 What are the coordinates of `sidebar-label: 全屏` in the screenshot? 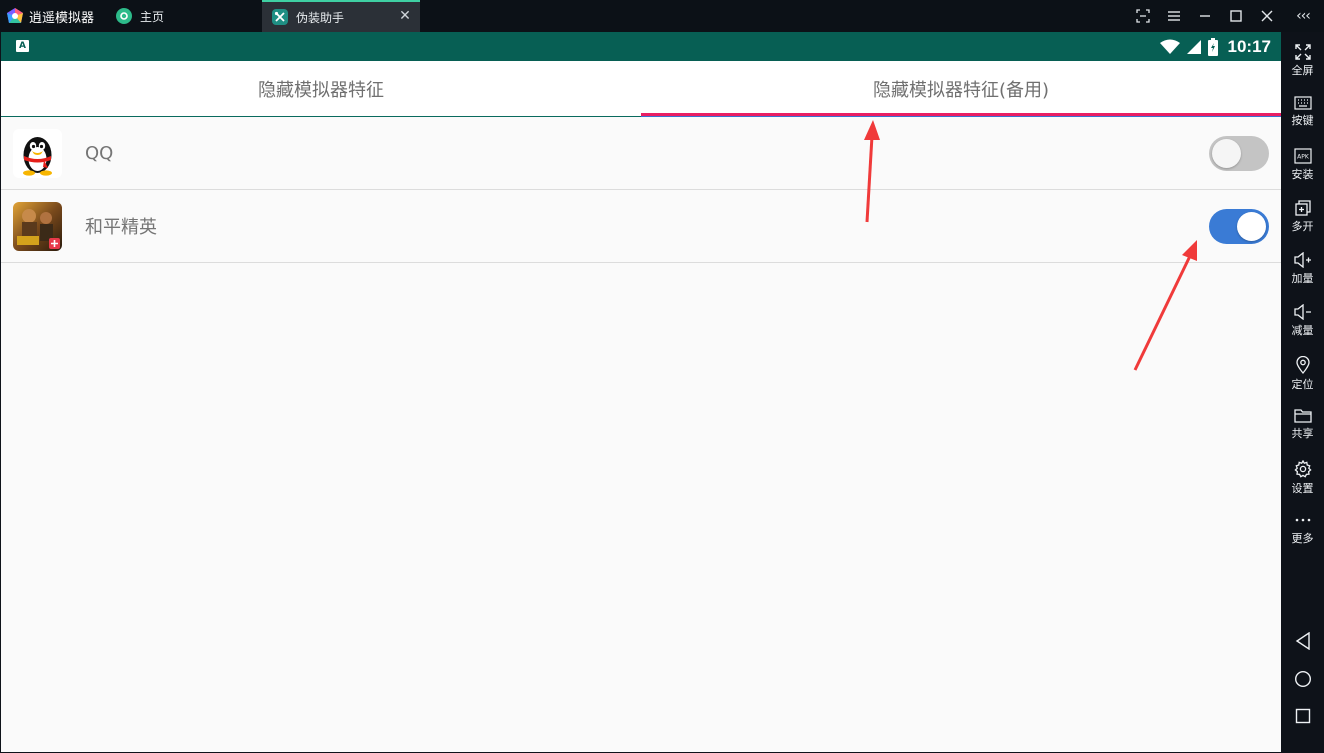 It's located at (1302, 70).